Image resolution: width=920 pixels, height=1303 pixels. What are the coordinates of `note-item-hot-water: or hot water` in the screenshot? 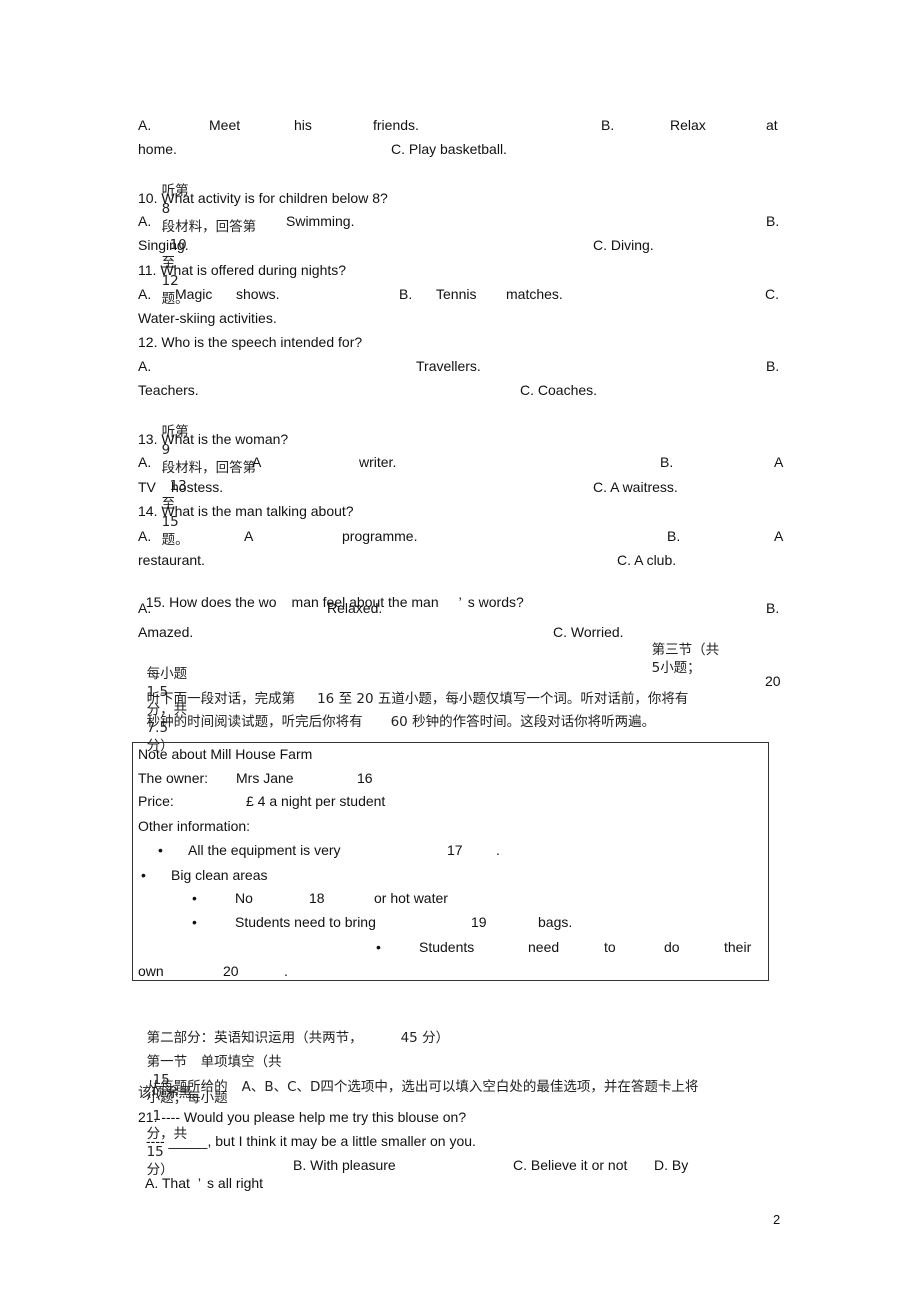 It's located at (411, 898).